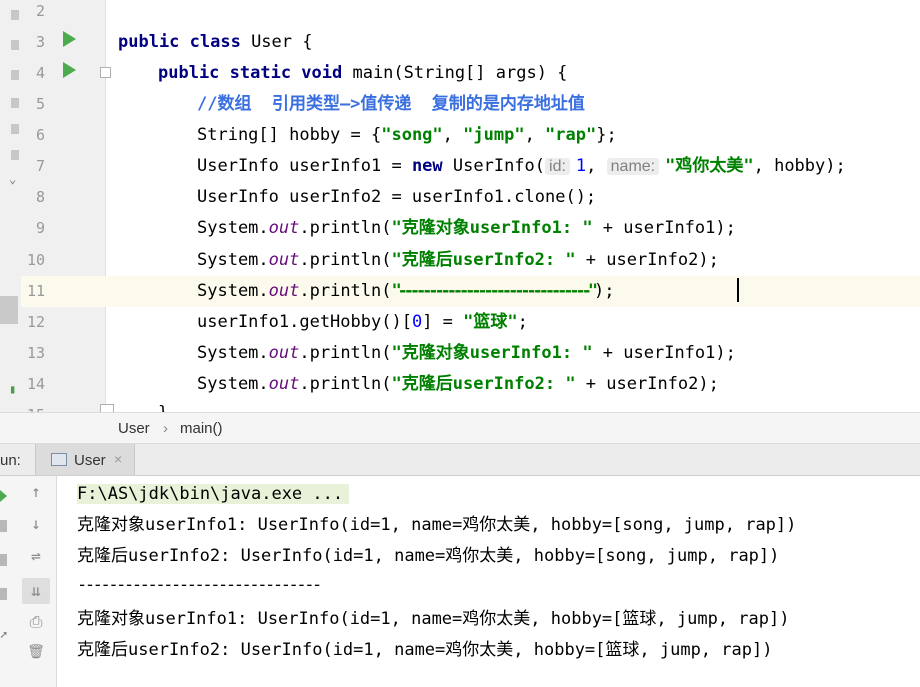 The height and width of the screenshot is (687, 920). I want to click on breadcrumb-method: main(), so click(201, 428).